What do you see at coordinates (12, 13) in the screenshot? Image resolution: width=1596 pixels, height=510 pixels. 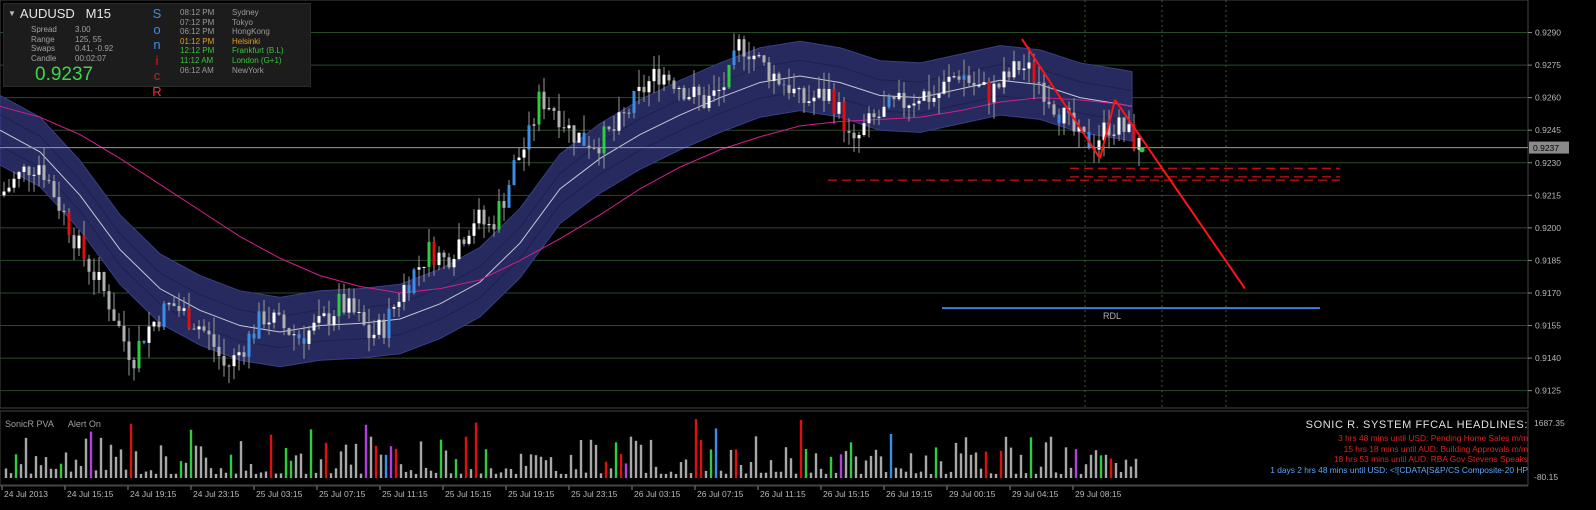 I see `collapse-triangle-icon: ▼` at bounding box center [12, 13].